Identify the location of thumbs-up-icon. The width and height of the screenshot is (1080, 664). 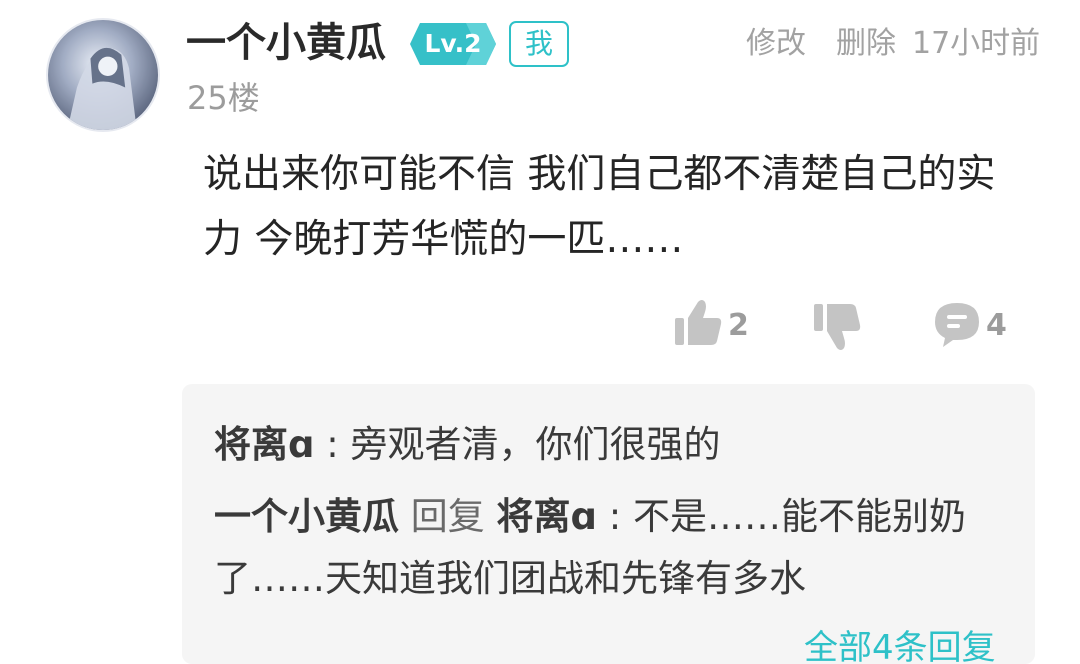
(698, 322).